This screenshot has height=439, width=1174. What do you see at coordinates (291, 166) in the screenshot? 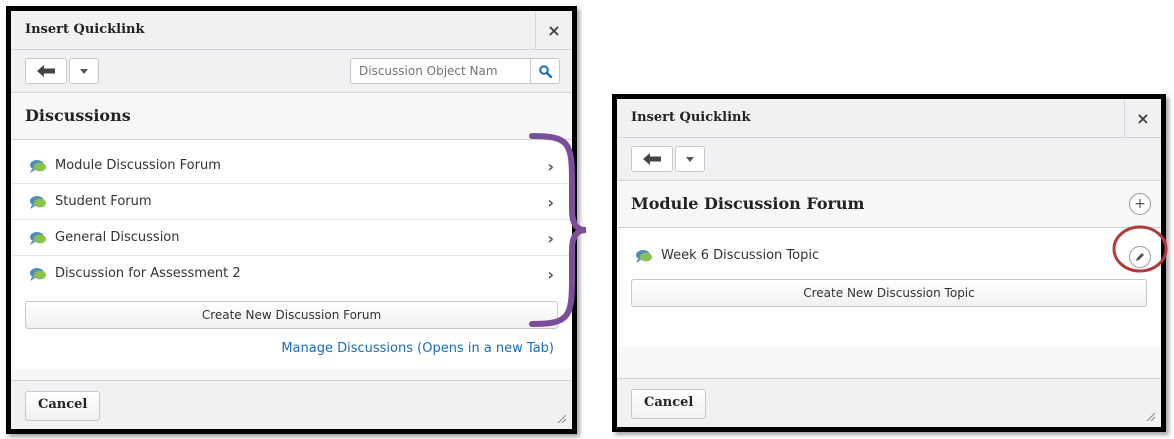
I see `list-item: Module Discussion Forum ›` at bounding box center [291, 166].